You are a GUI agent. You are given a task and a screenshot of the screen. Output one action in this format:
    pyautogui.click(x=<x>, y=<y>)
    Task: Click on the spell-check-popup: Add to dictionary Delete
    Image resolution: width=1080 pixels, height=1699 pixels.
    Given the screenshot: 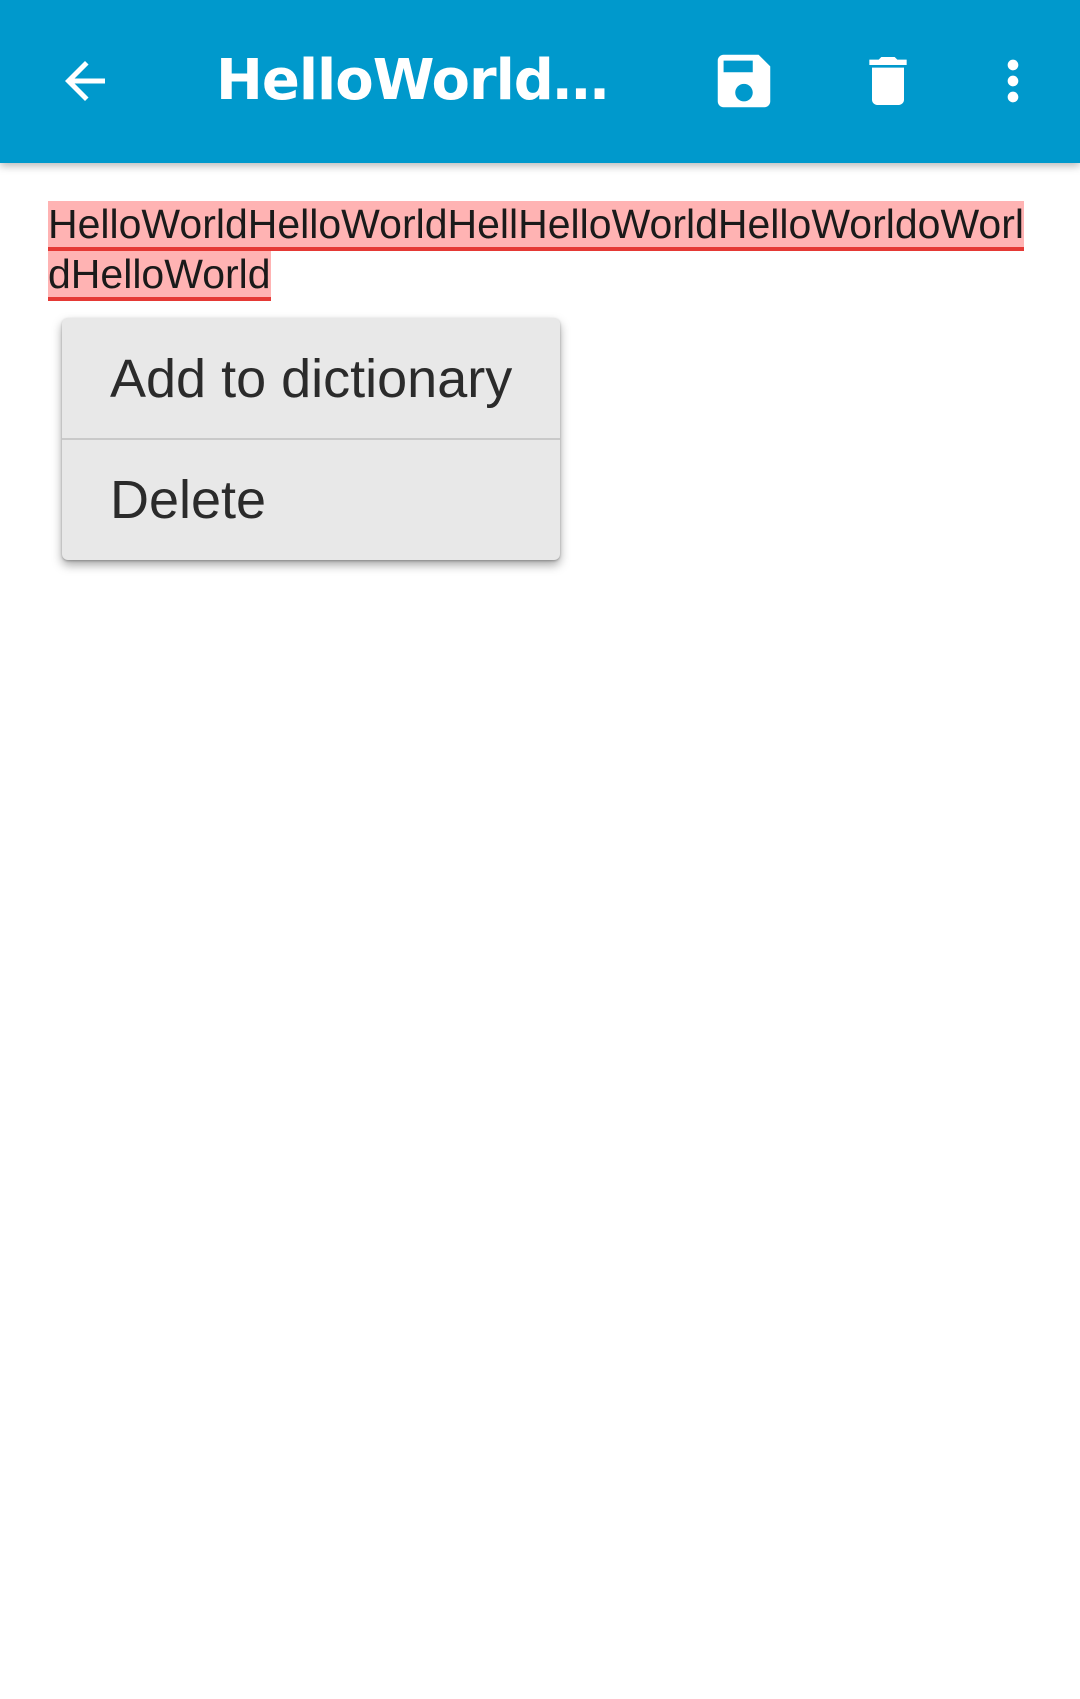 What is the action you would take?
    pyautogui.click(x=311, y=439)
    